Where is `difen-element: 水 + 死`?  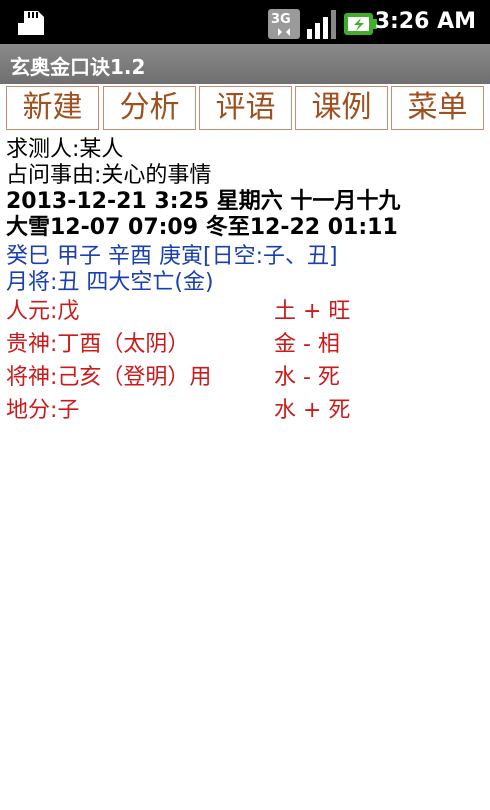
difen-element: 水 + 死 is located at coordinates (312, 410).